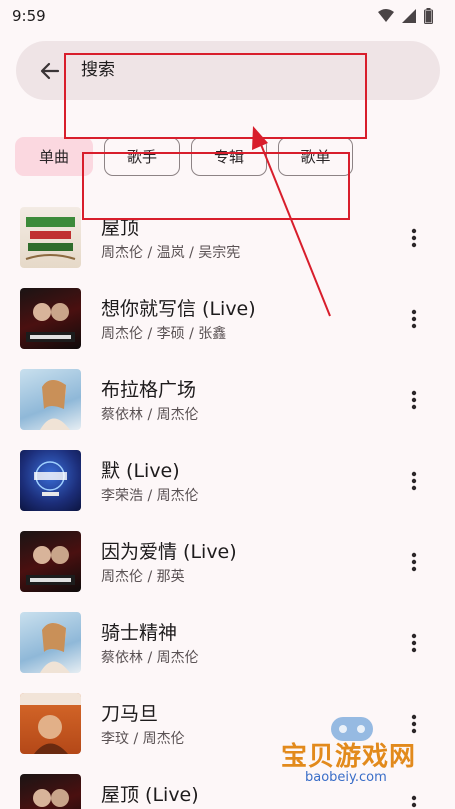  I want to click on annotation-arrow-icon, so click(291, 221).